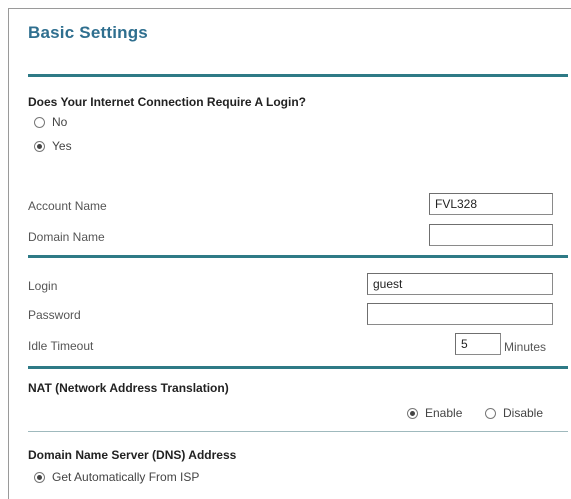 Image resolution: width=571 pixels, height=499 pixels. What do you see at coordinates (491, 235) in the screenshot?
I see `domain-name-input` at bounding box center [491, 235].